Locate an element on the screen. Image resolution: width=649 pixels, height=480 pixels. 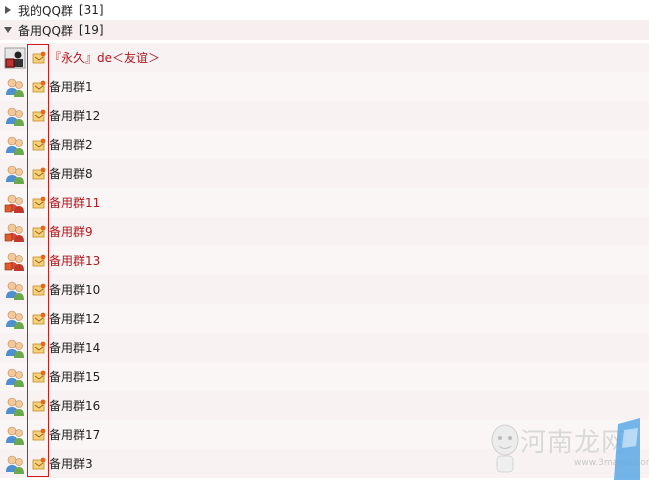
group-list-item: 备用群2 is located at coordinates (324, 144).